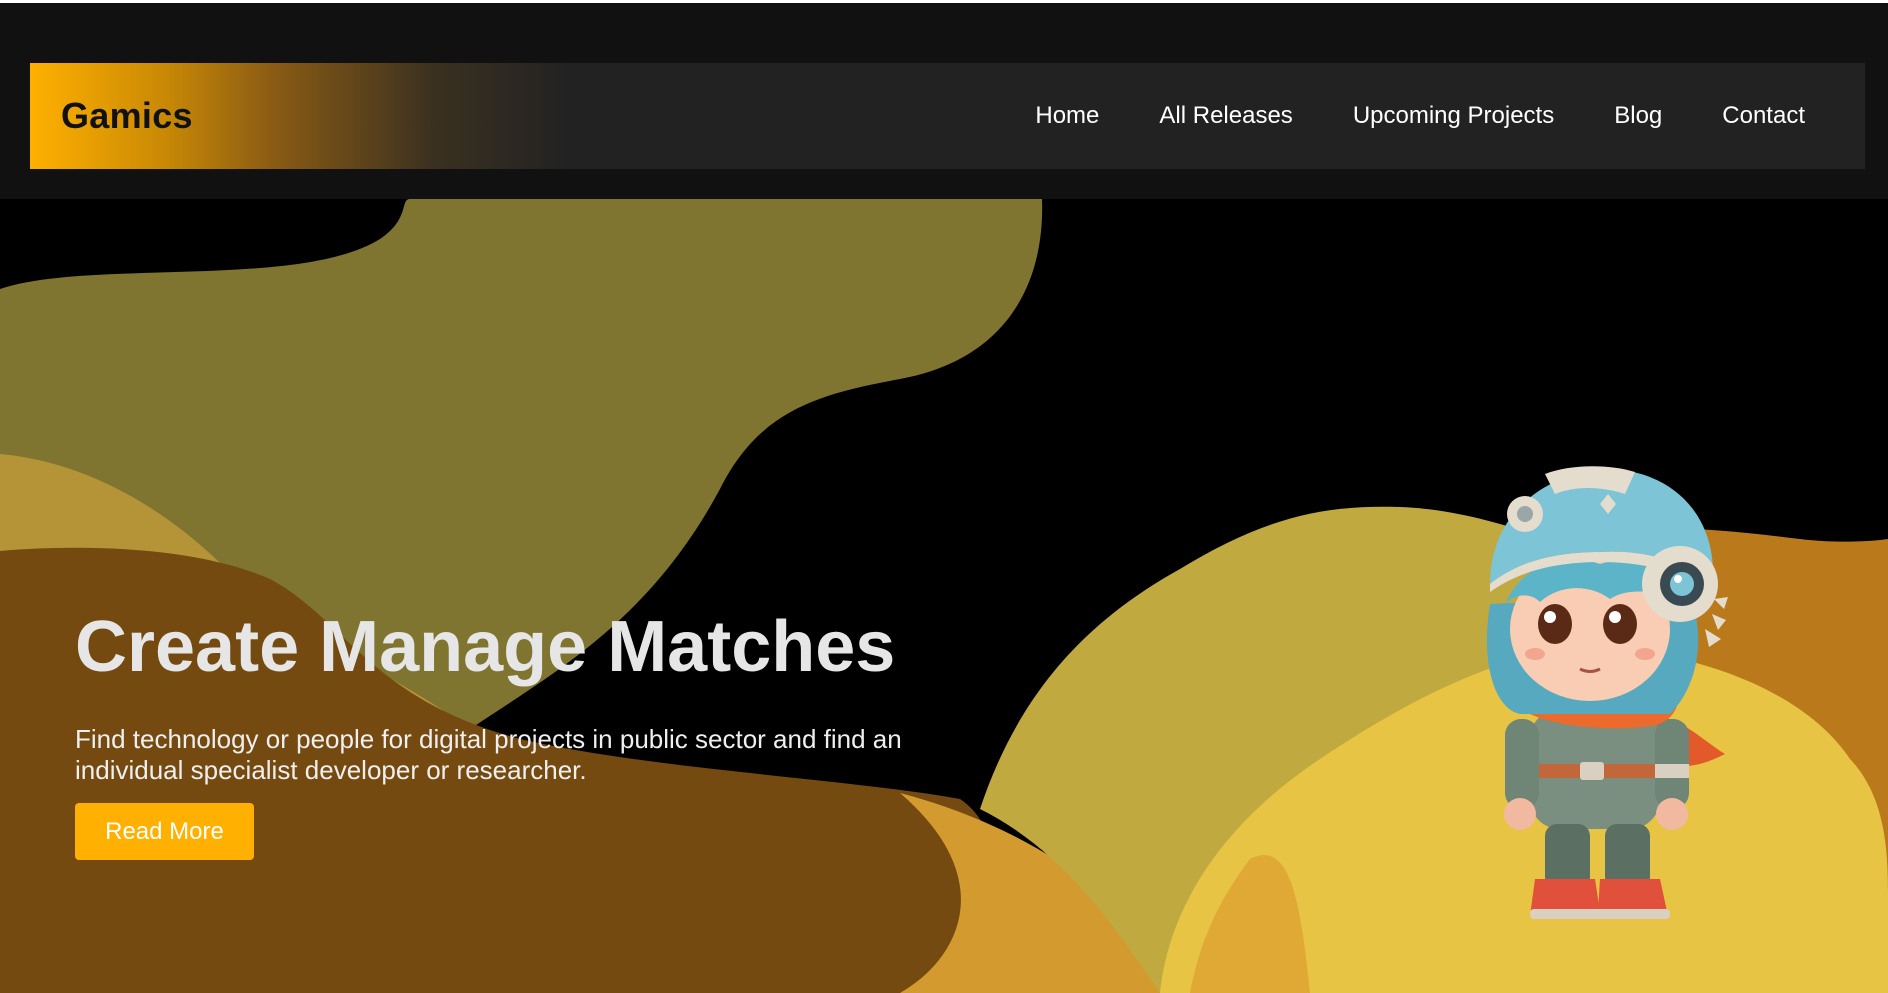 The width and height of the screenshot is (1888, 993). Describe the element at coordinates (1225, 116) in the screenshot. I see `nav-all-releases: All Releases` at that location.